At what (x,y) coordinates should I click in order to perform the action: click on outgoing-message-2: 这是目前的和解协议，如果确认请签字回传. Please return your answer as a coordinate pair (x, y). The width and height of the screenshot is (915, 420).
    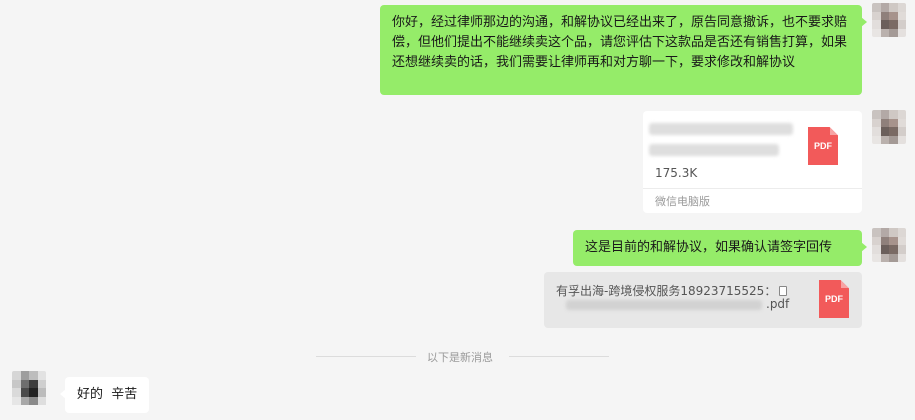
    Looking at the image, I should click on (720, 248).